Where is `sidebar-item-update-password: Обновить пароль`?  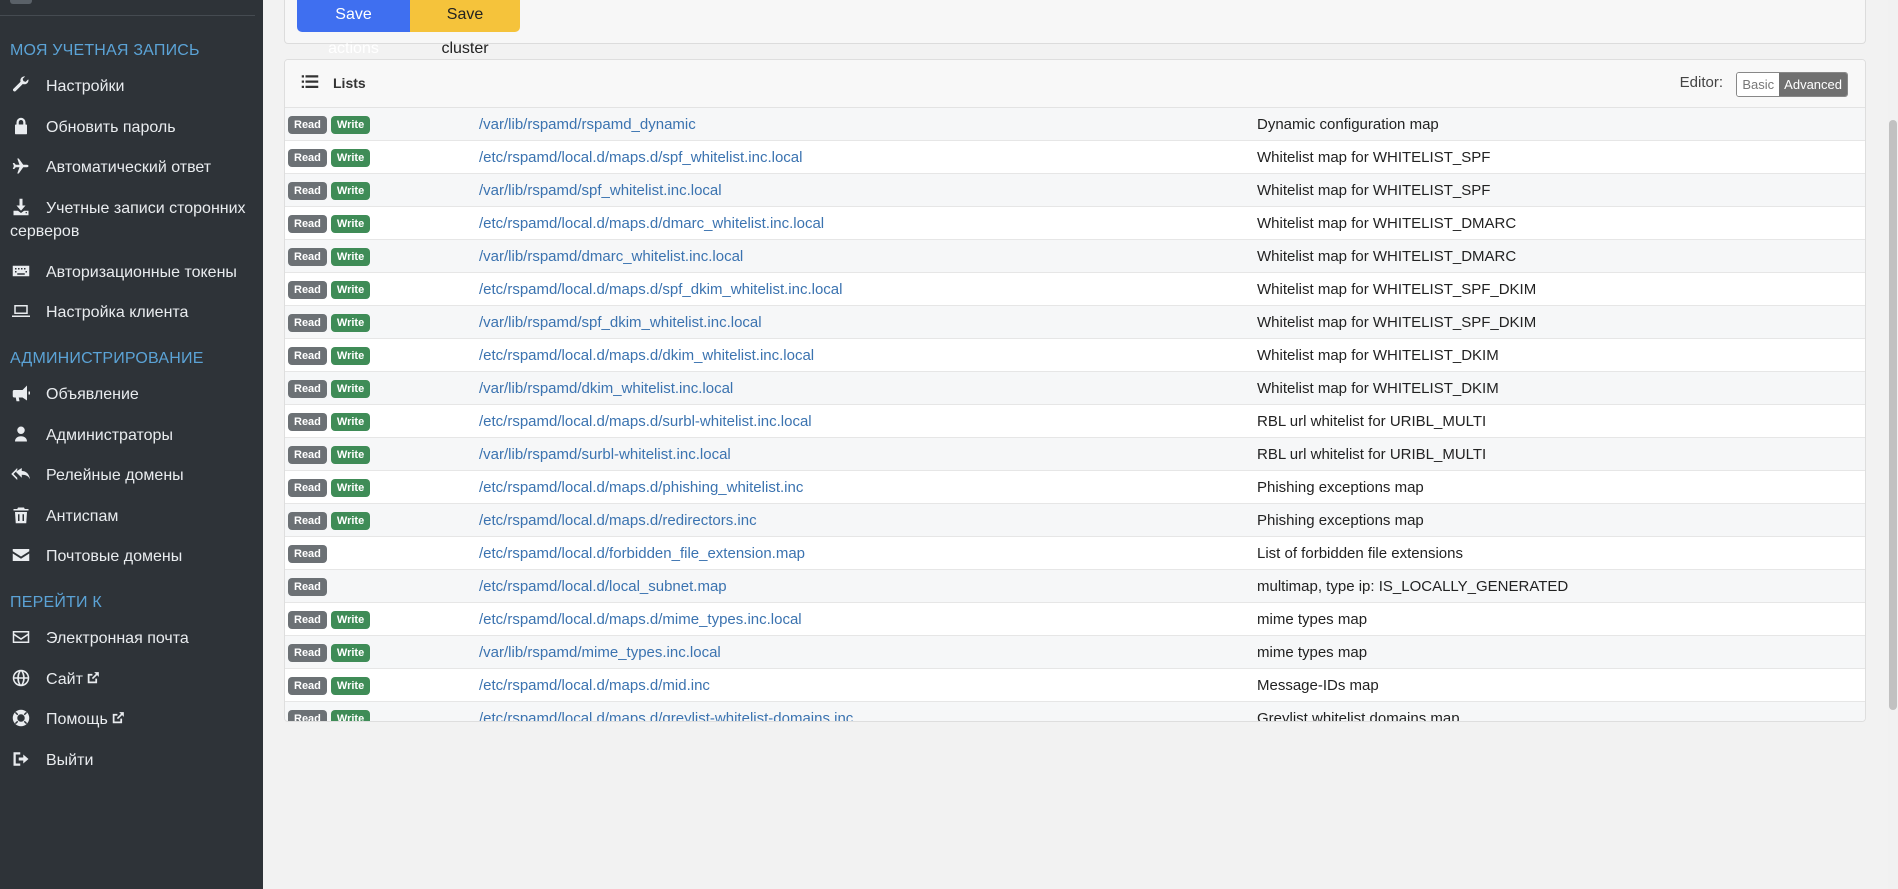 sidebar-item-update-password: Обновить пароль is located at coordinates (130, 127).